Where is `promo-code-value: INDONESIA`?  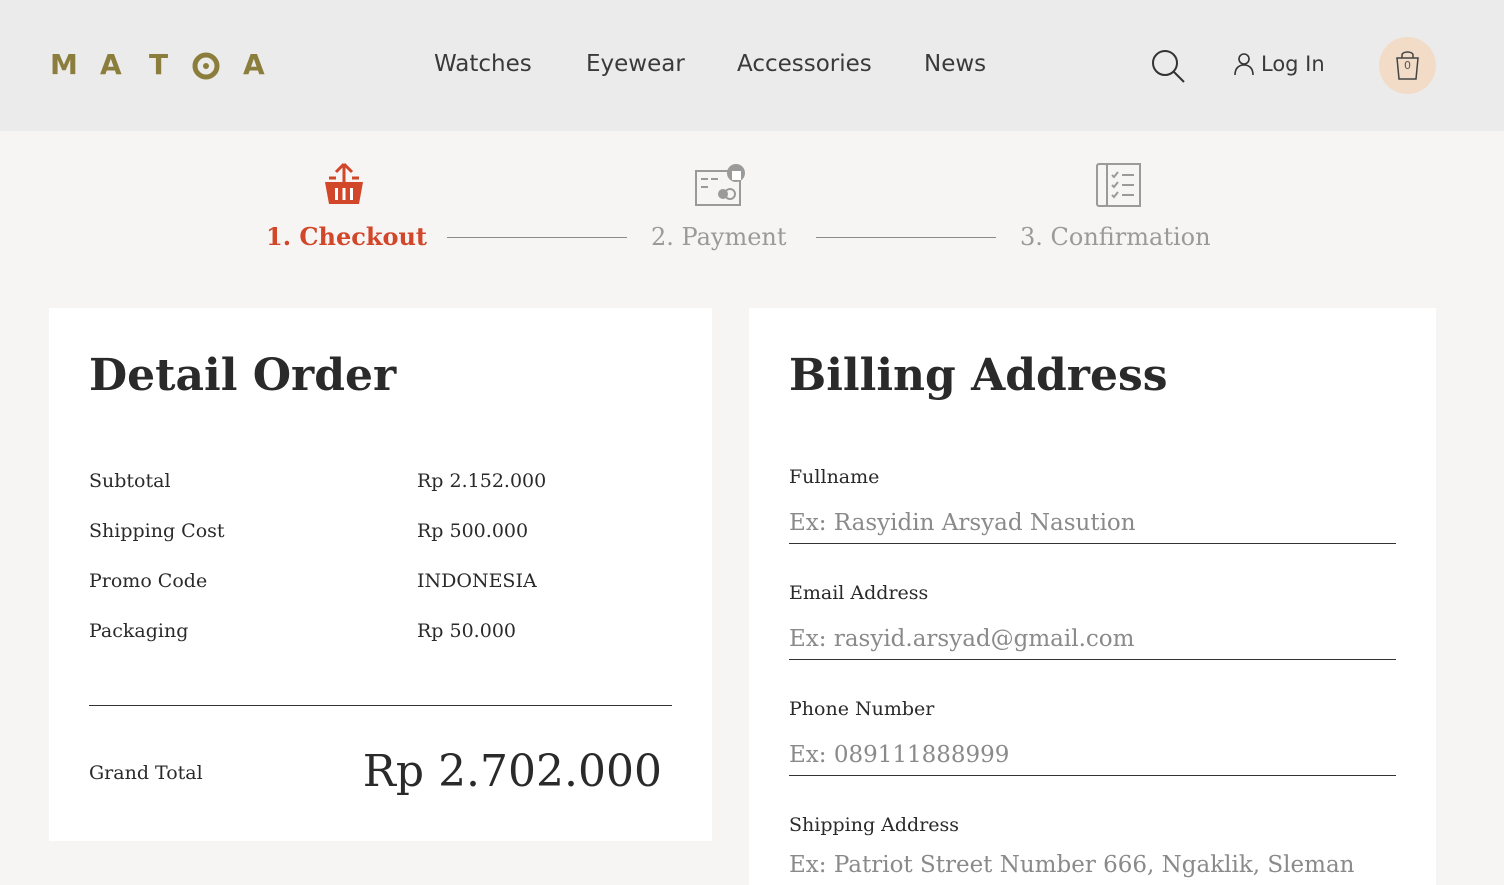
promo-code-value: INDONESIA is located at coordinates (477, 581).